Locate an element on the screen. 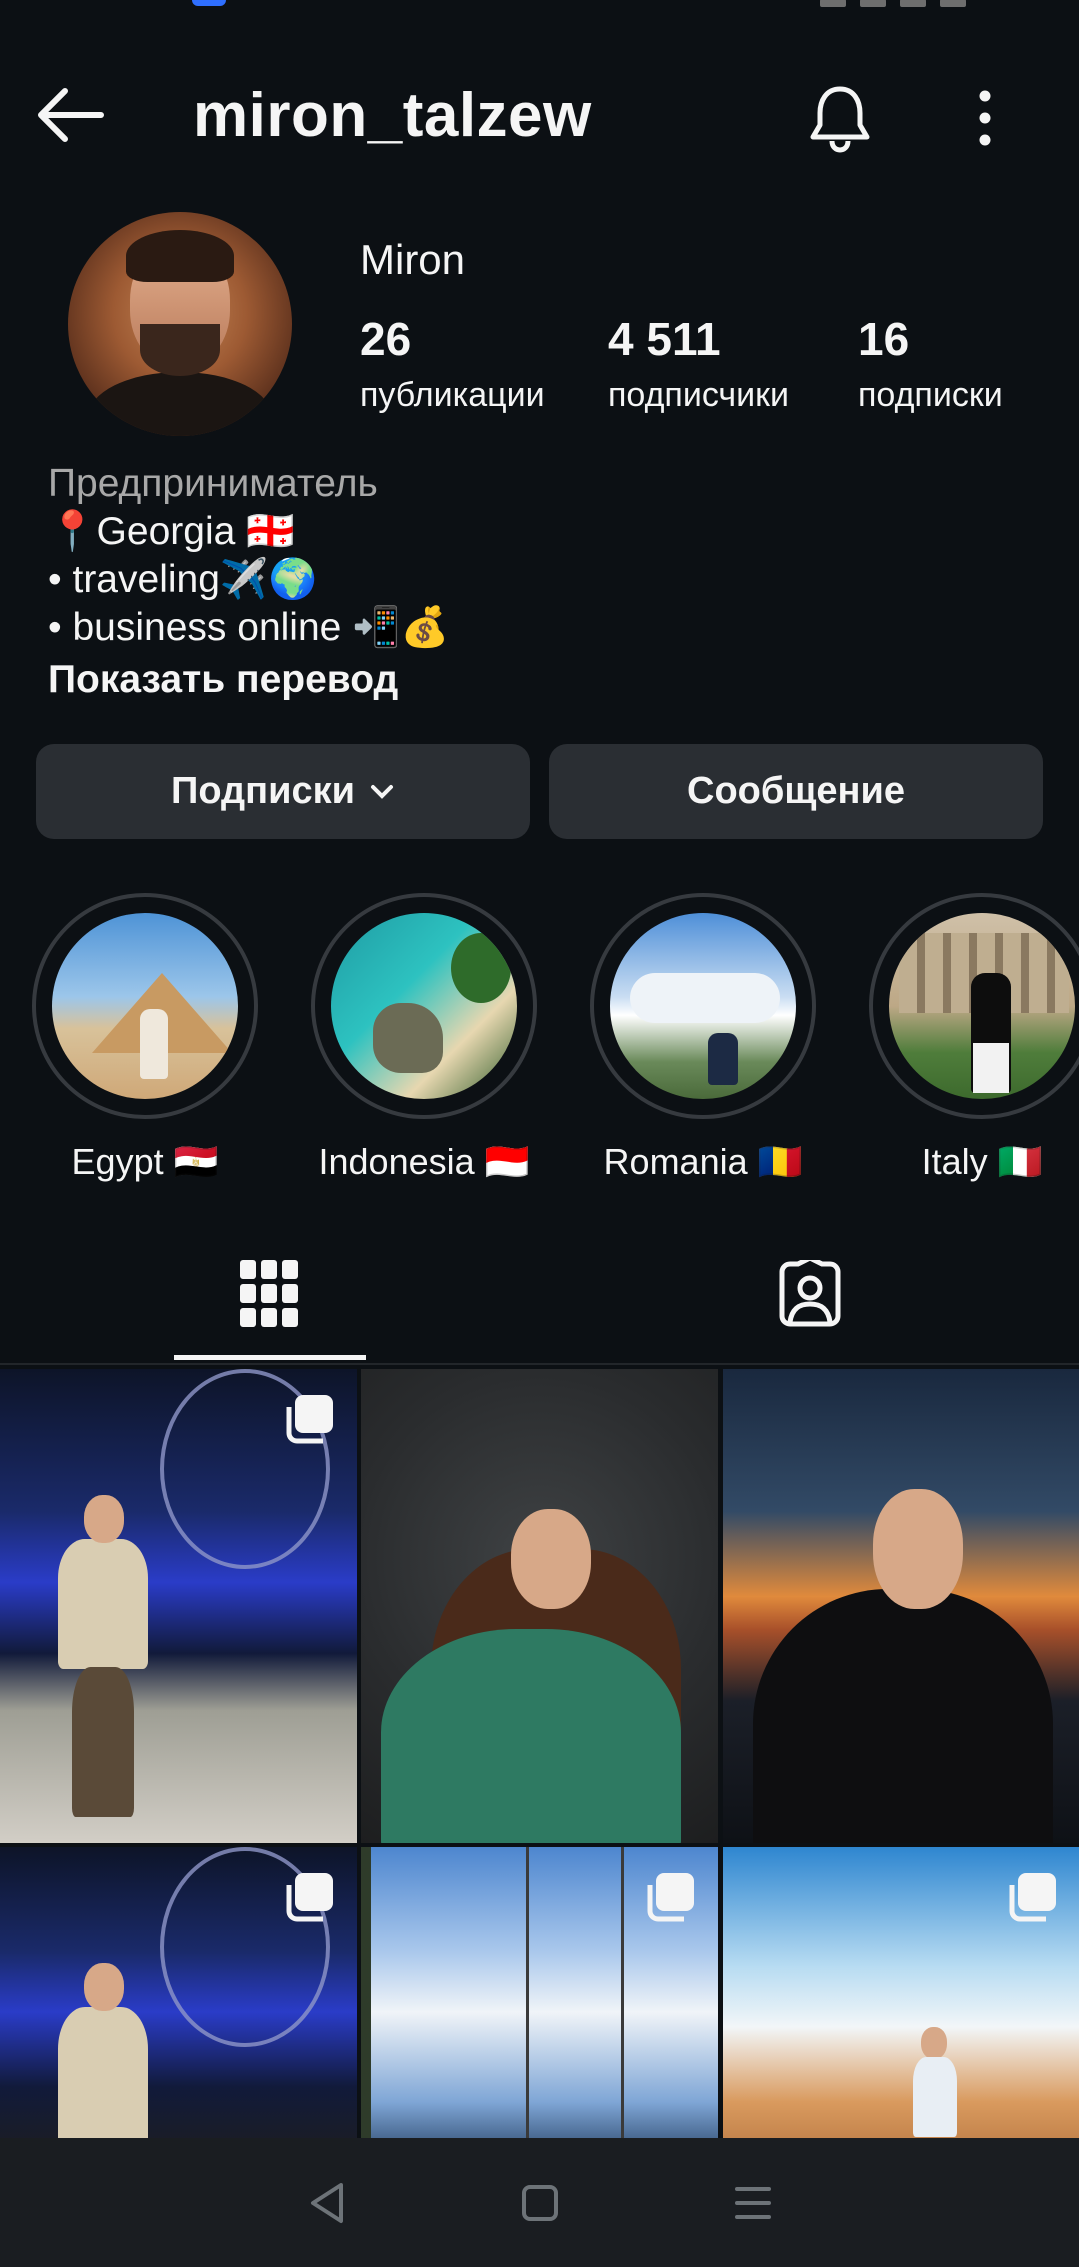 The width and height of the screenshot is (1079, 2267). highlight-egypt: Egypt 🇪🇬 is located at coordinates (145, 1038).